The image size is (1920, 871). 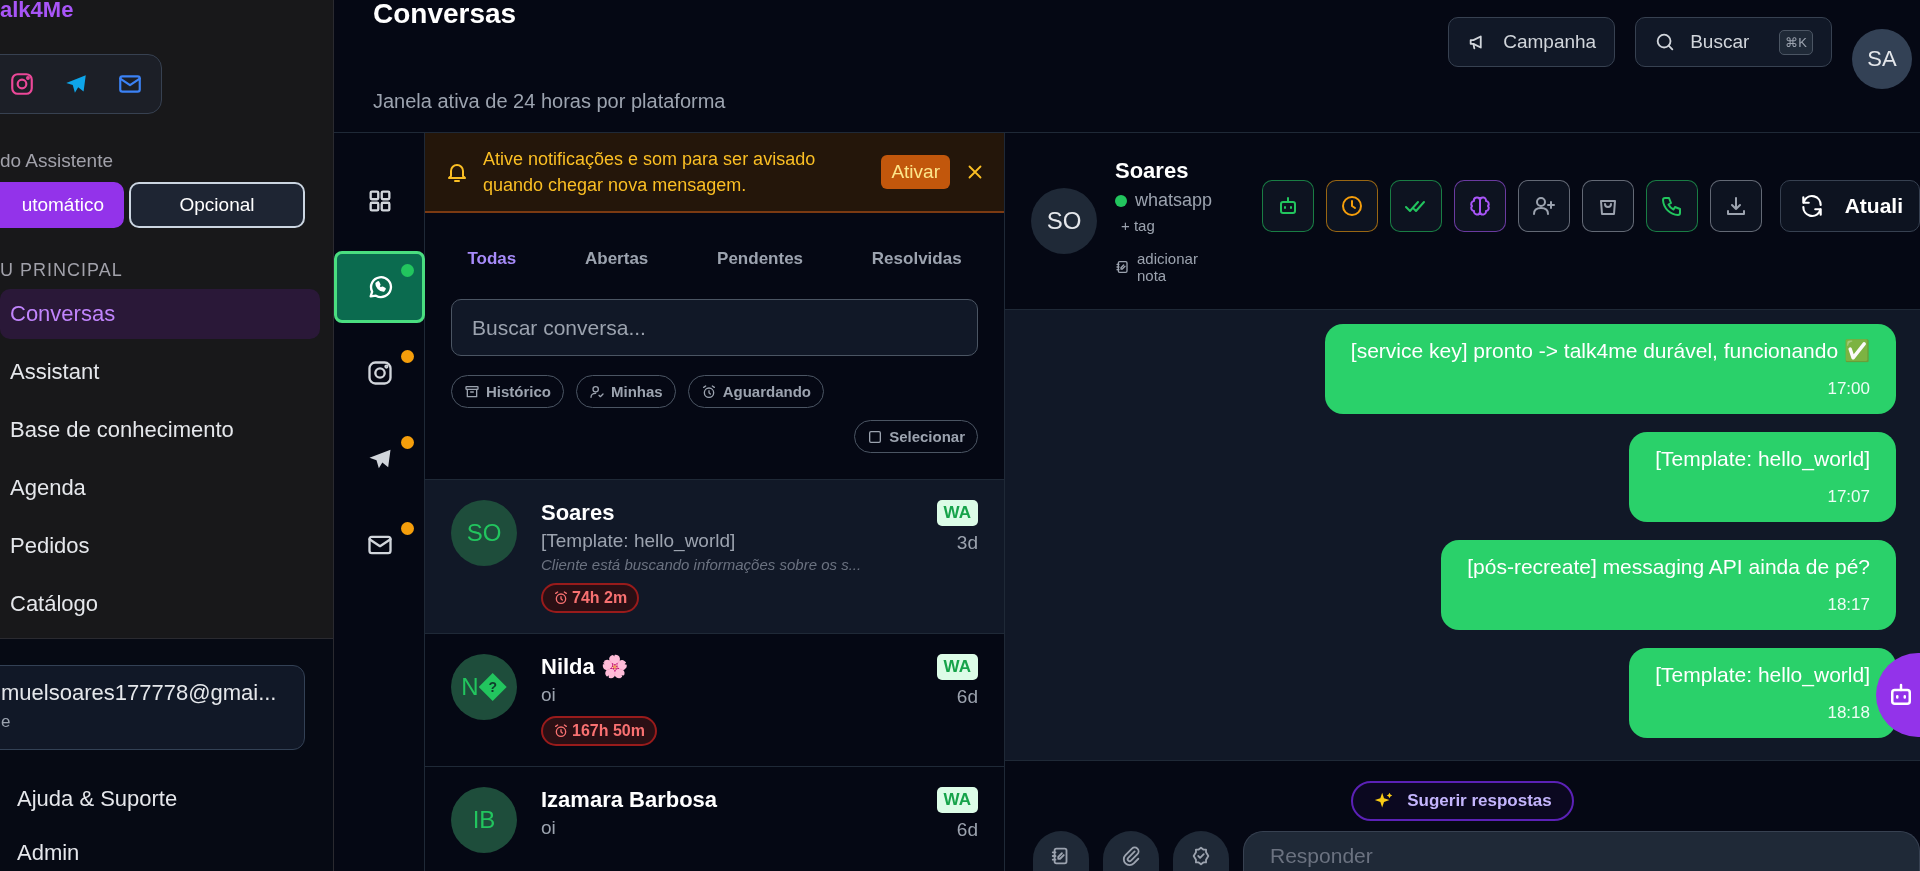 I want to click on approve-button, so click(x=1201, y=851).